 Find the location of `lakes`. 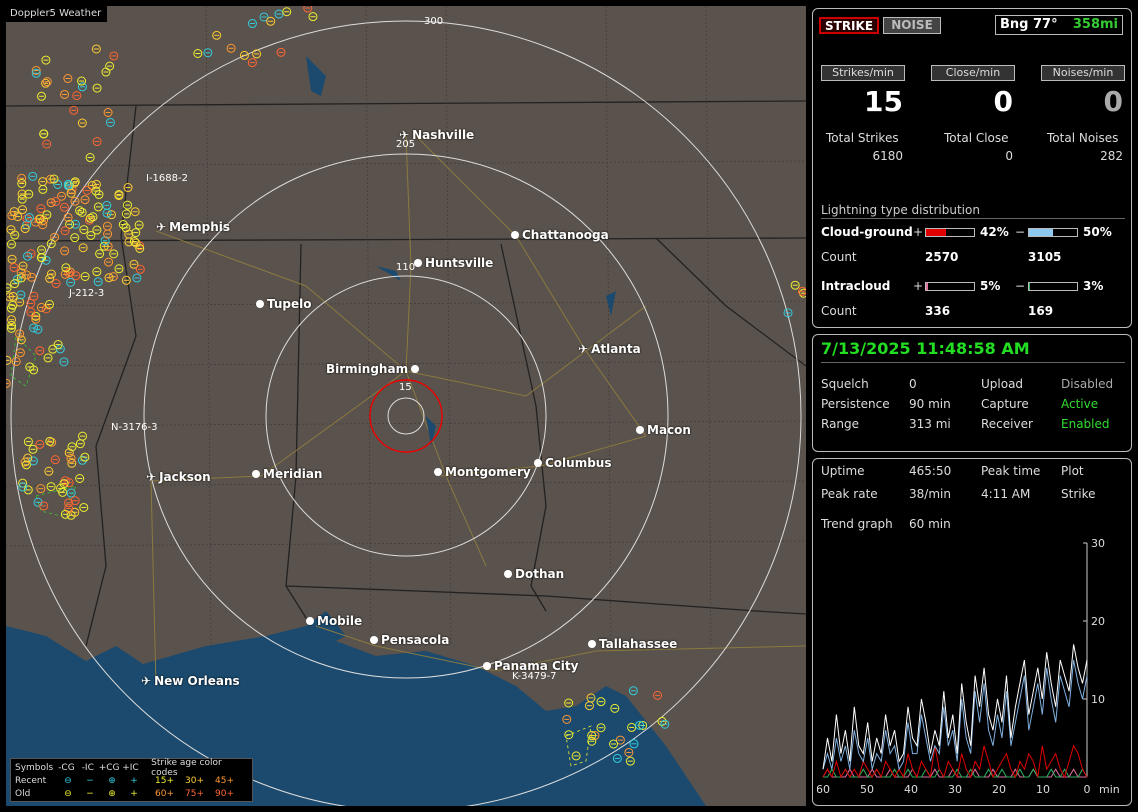

lakes is located at coordinates (461, 251).